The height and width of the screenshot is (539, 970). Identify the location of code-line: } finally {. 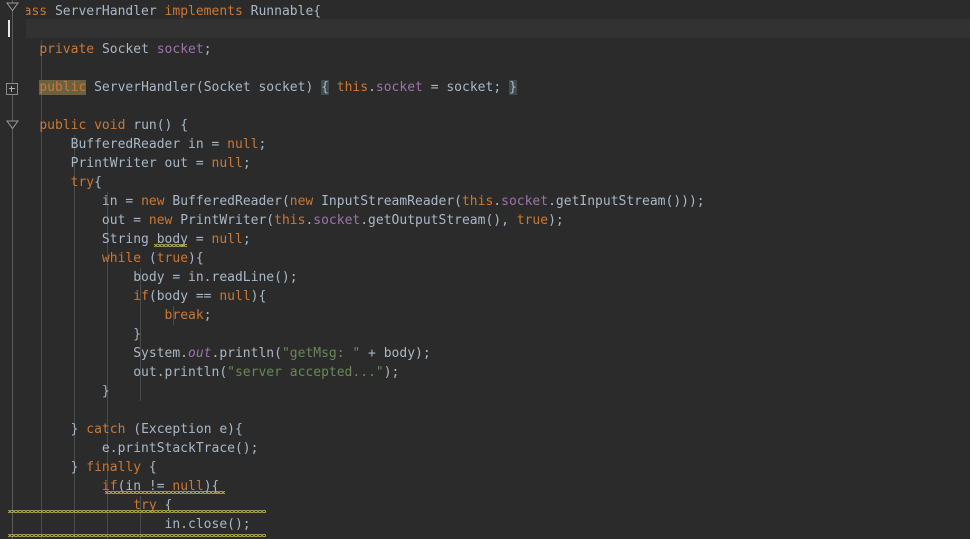
(82, 467).